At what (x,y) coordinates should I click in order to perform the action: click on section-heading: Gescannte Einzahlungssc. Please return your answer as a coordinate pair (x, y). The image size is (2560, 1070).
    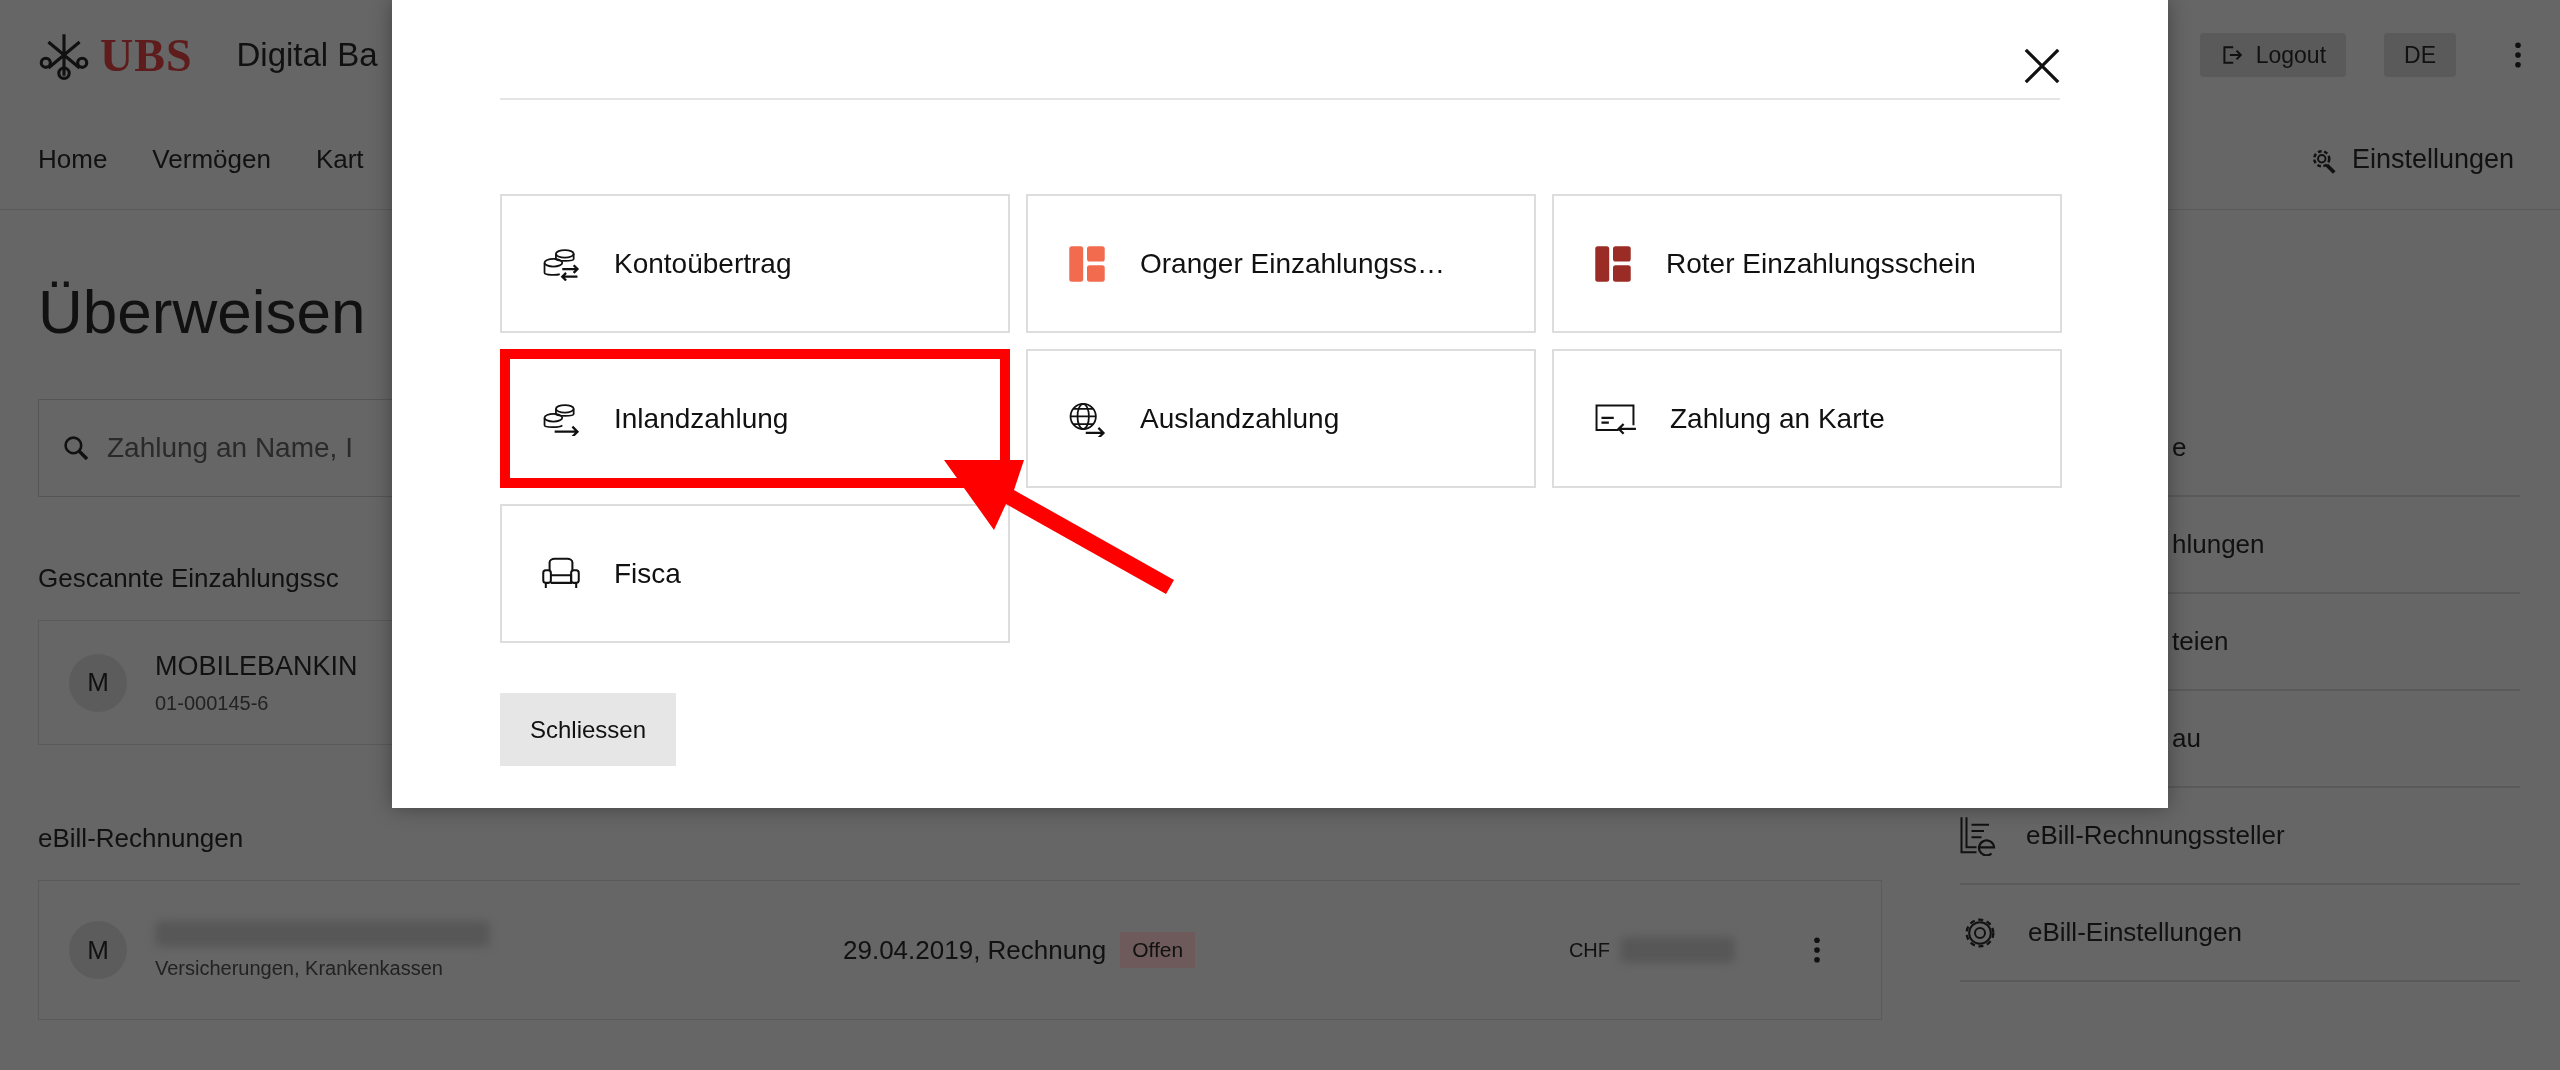
    Looking at the image, I should click on (188, 578).